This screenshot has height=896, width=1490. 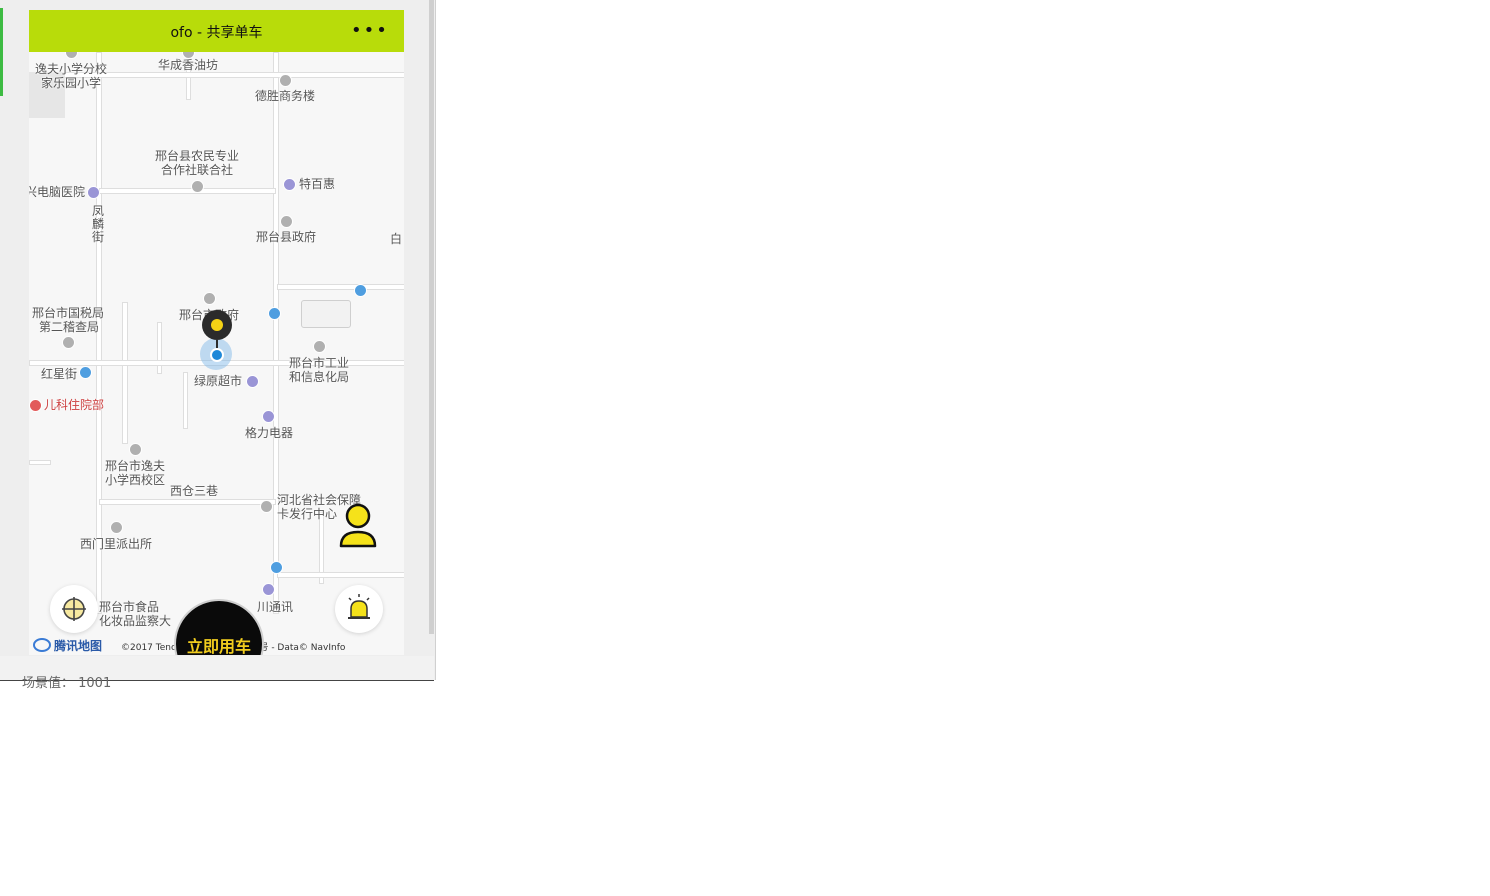 What do you see at coordinates (74, 405) in the screenshot?
I see `map-label: 儿科住院部` at bounding box center [74, 405].